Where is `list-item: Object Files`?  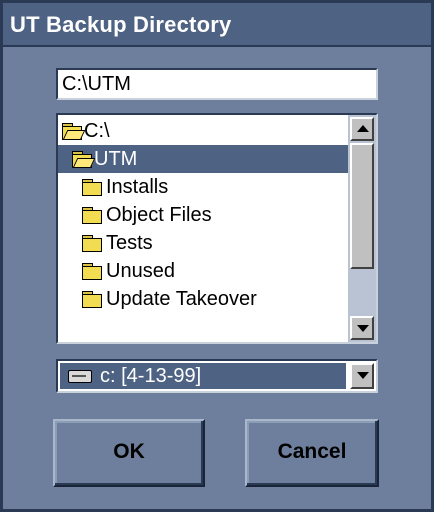 list-item: Object Files is located at coordinates (203, 215).